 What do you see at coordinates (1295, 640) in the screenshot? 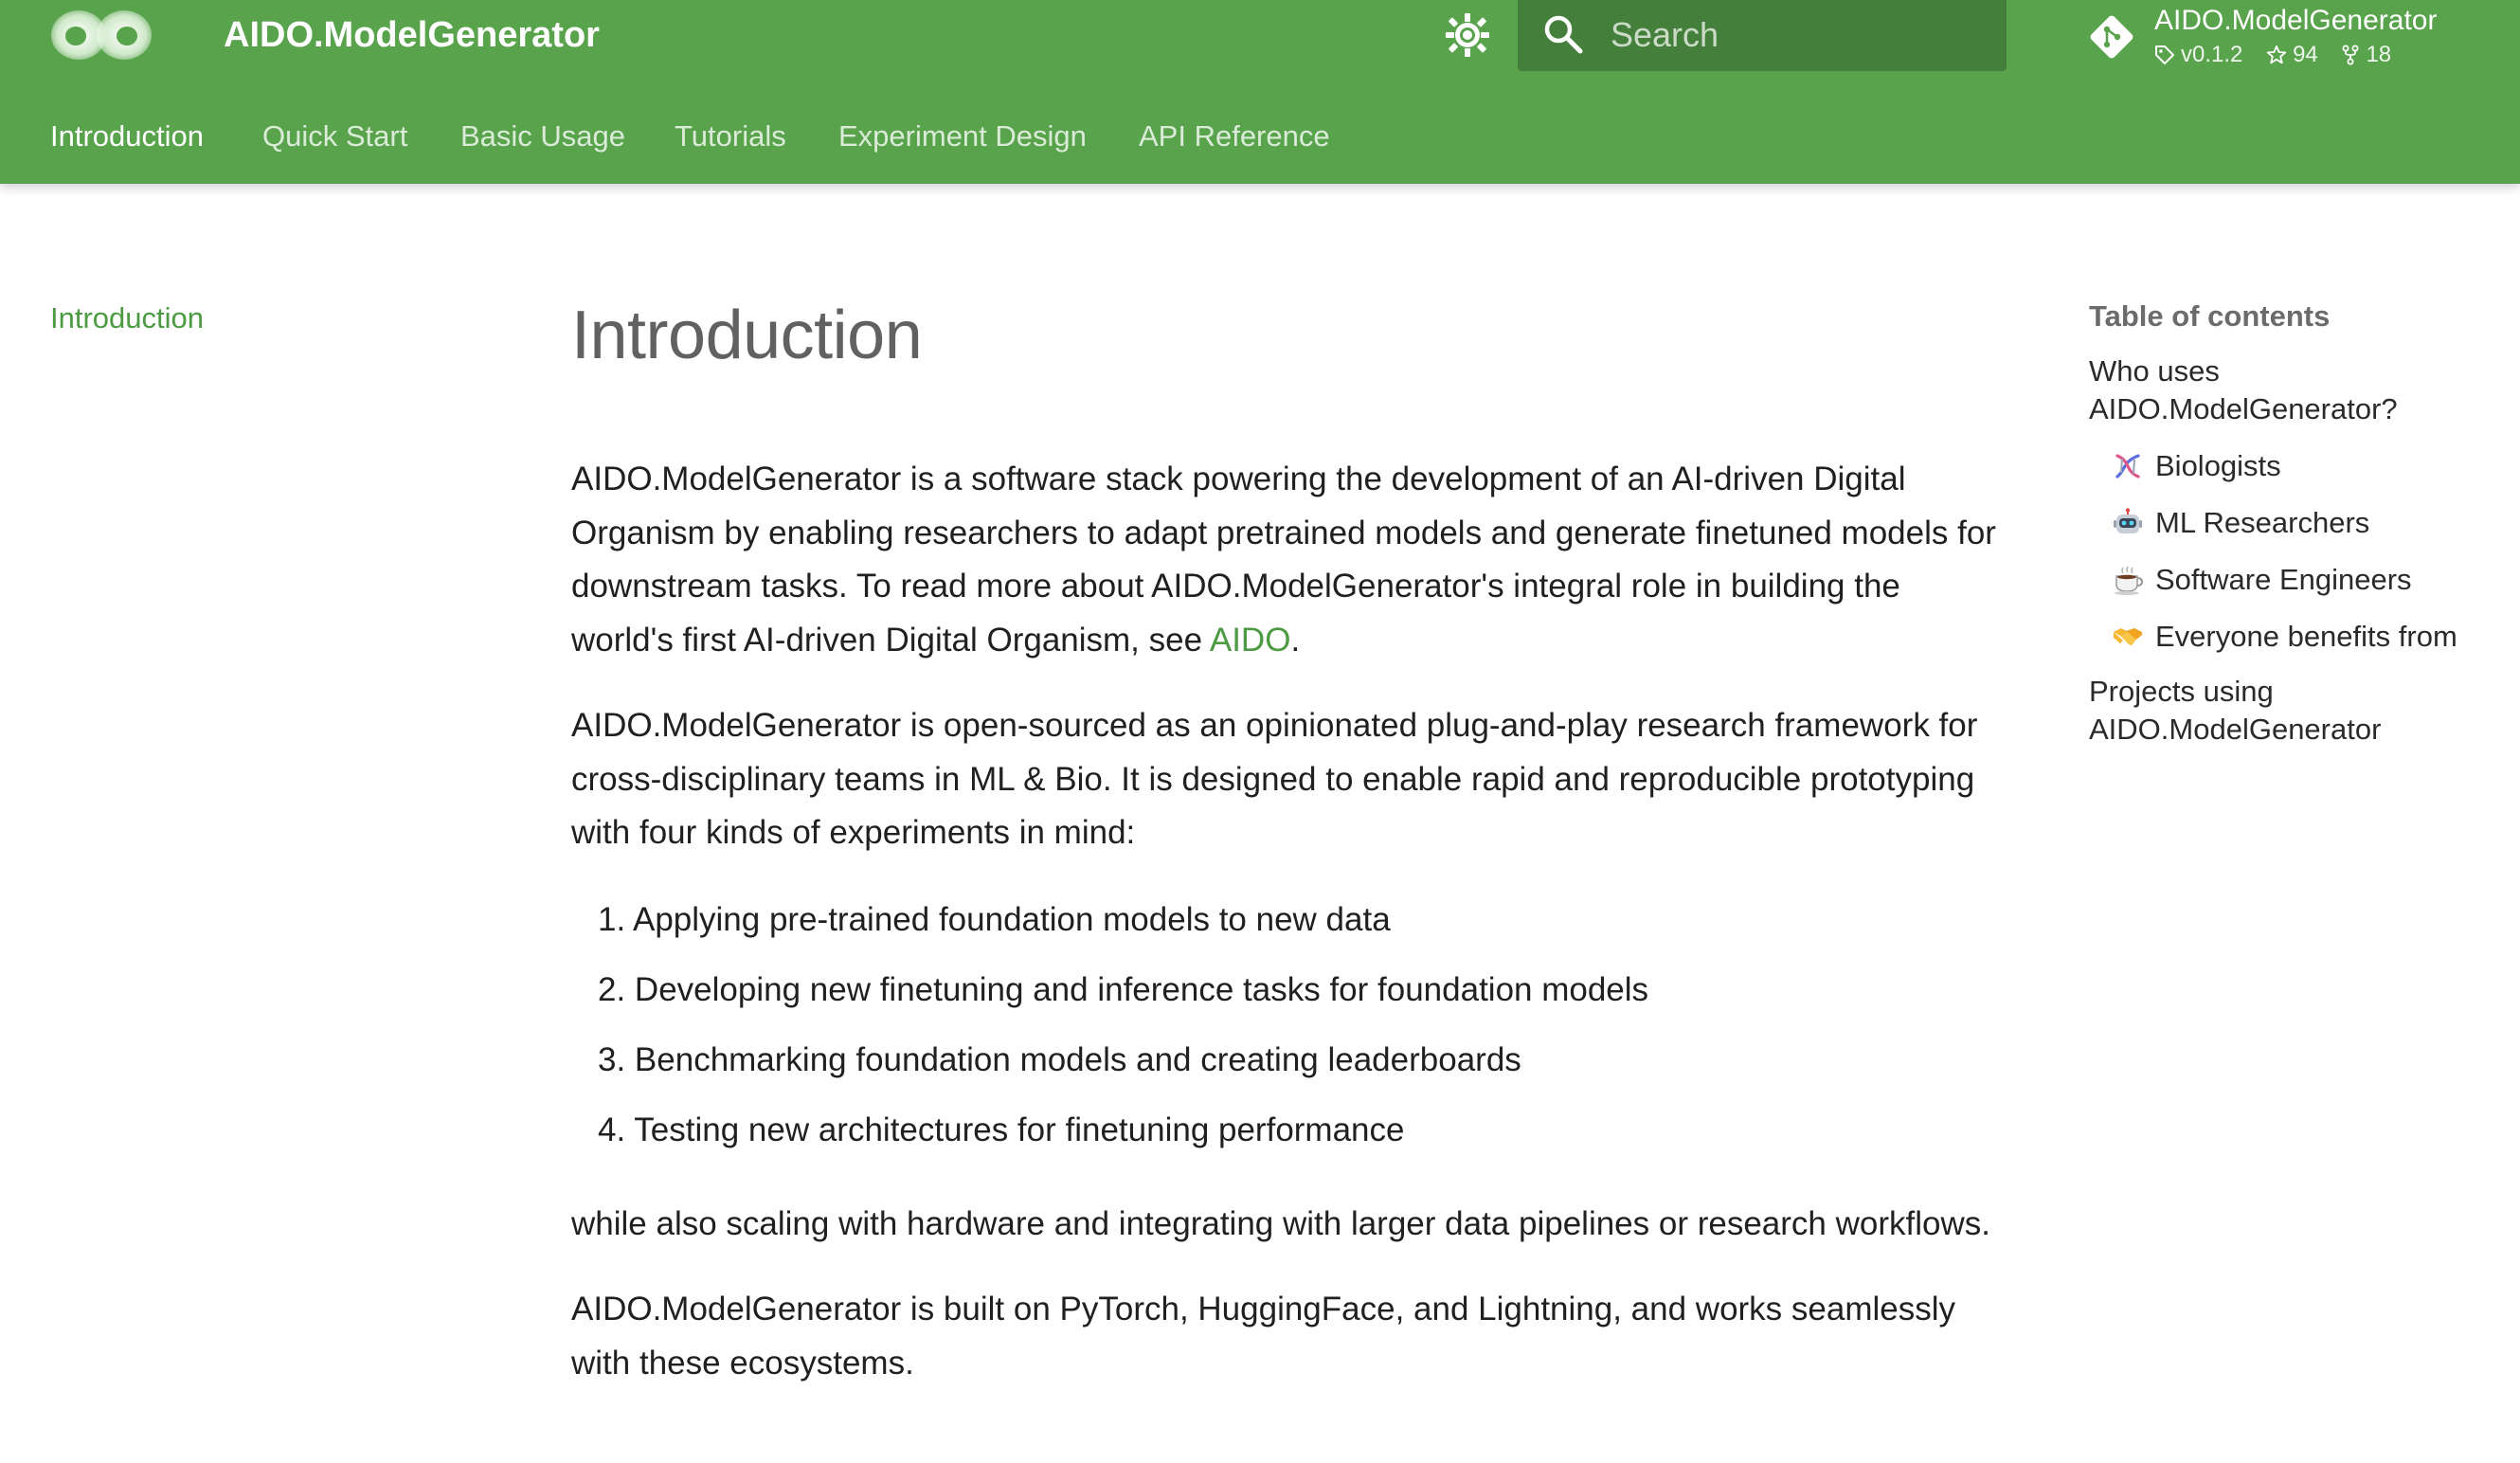
I see `intro-paragraph-end: .` at bounding box center [1295, 640].